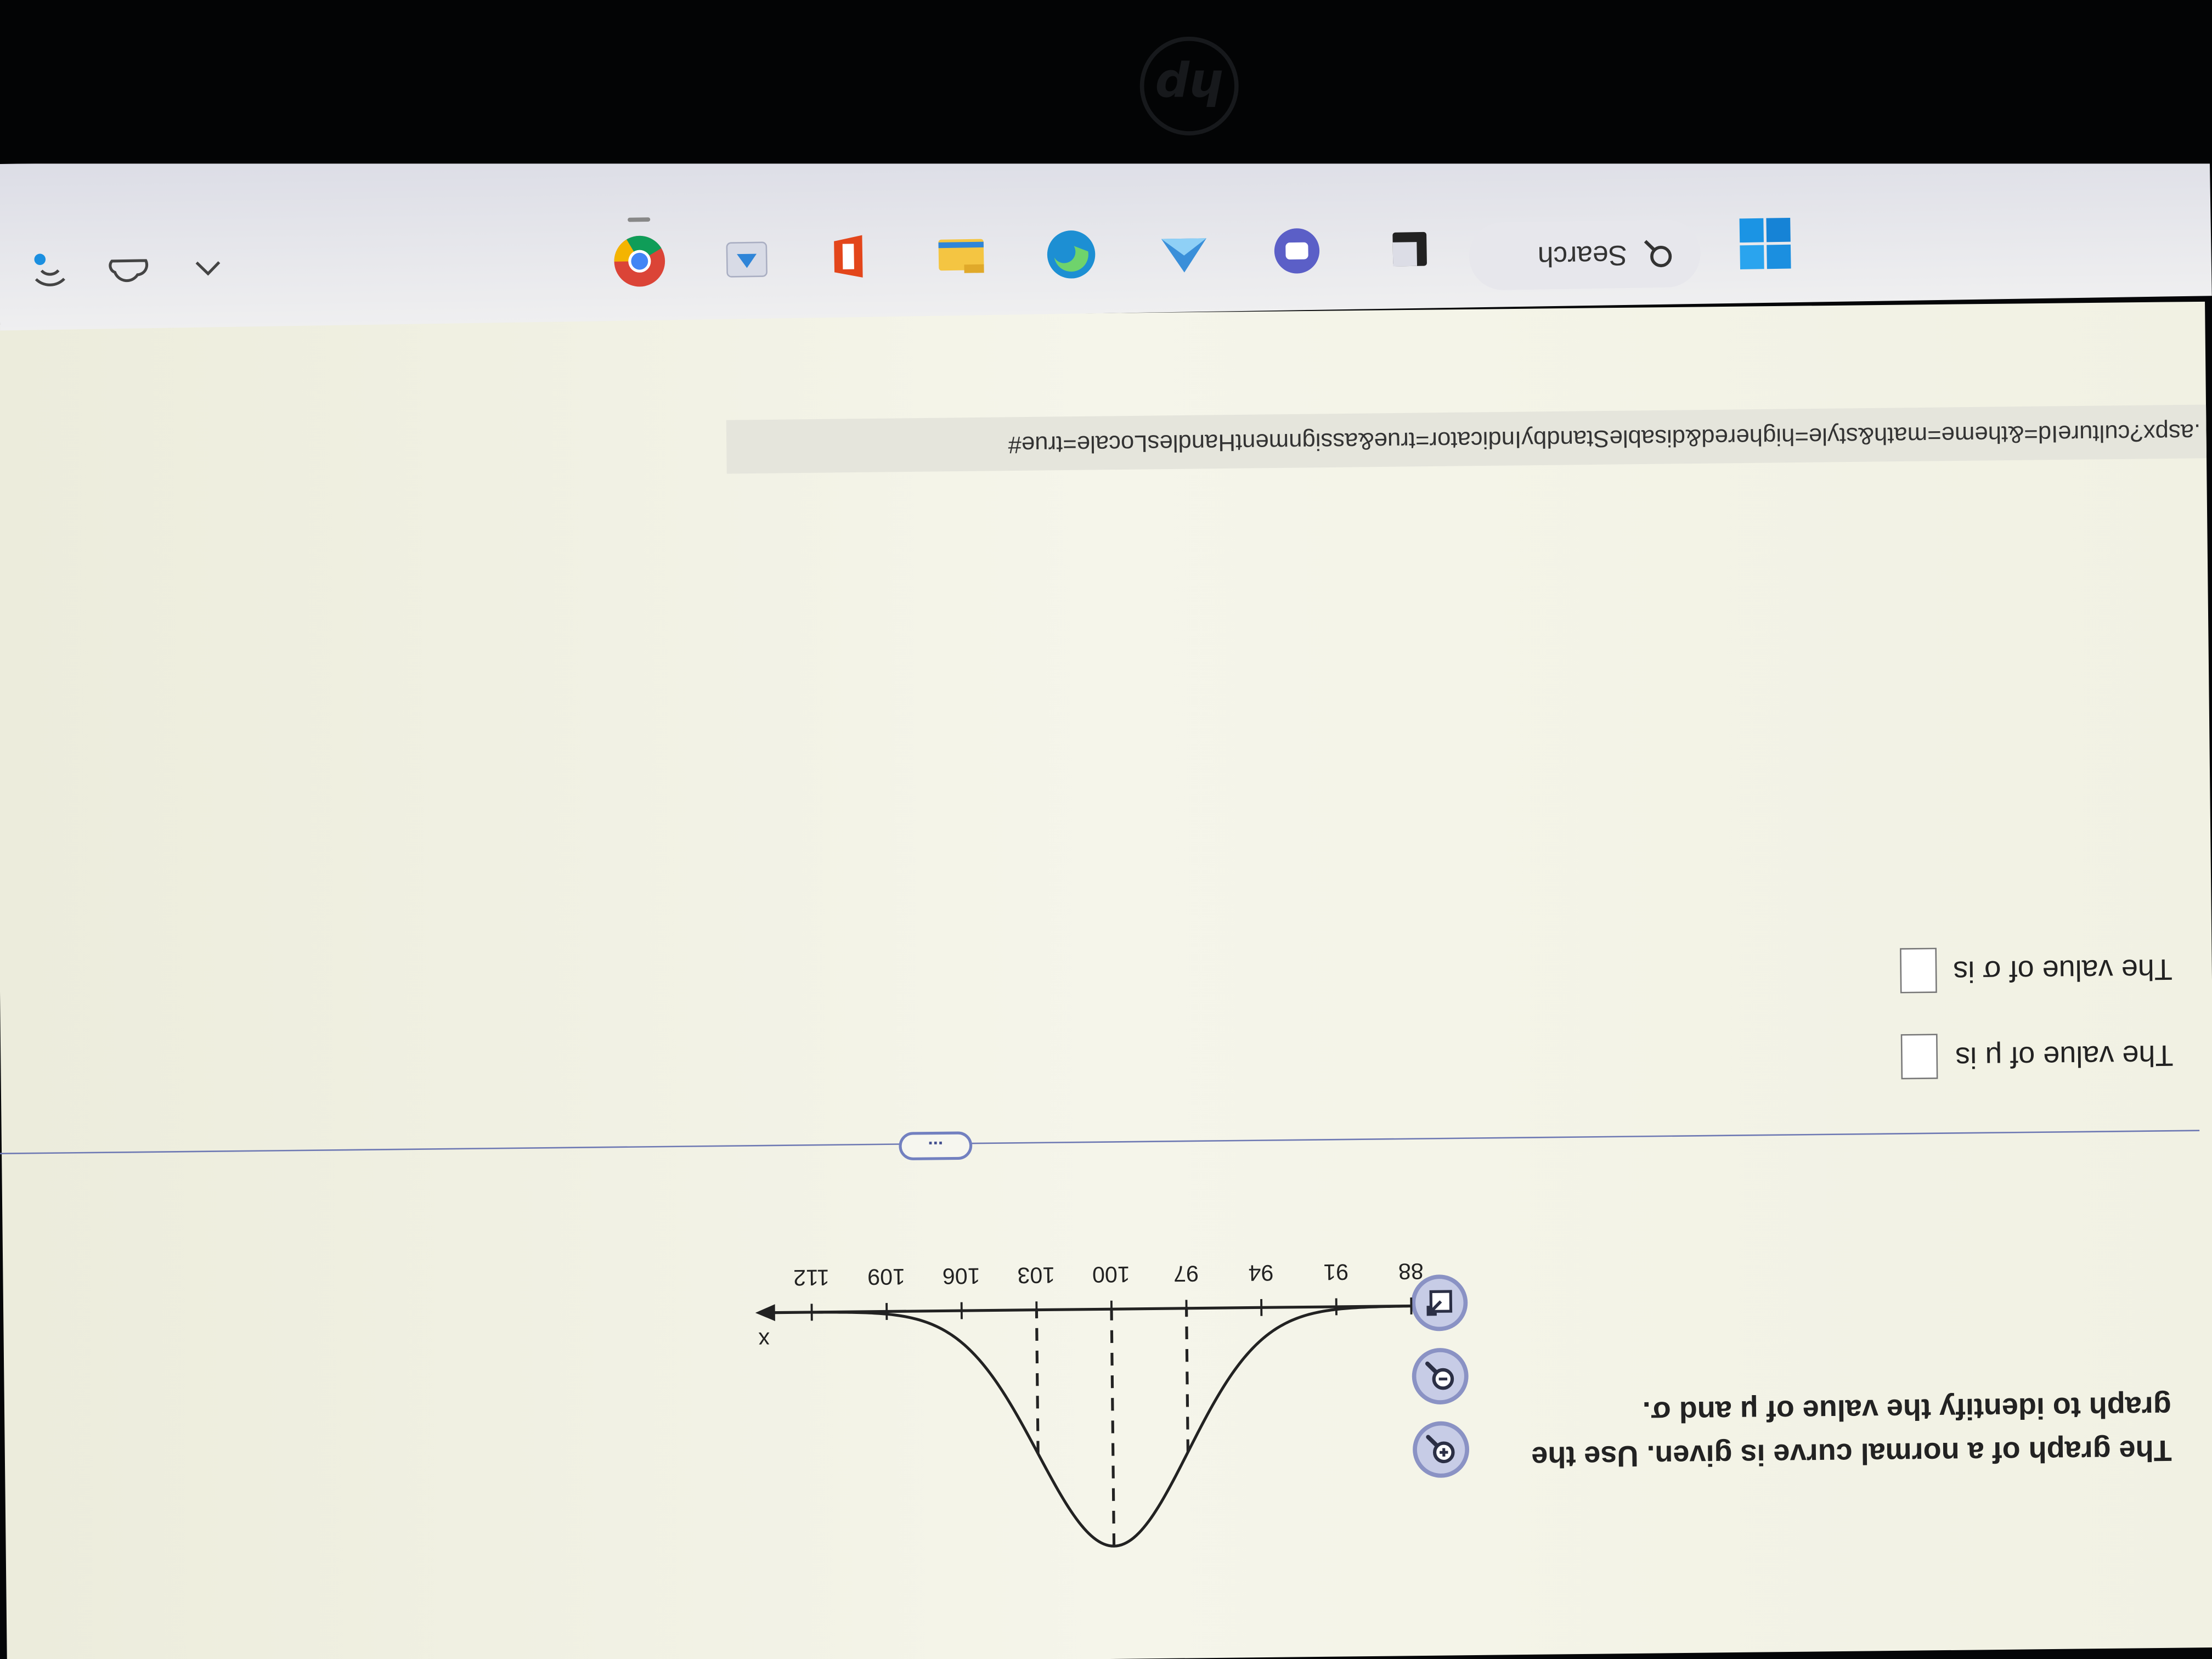 The image size is (2212, 1659). I want to click on laptop-bezel: hp, so click(1106, 82).